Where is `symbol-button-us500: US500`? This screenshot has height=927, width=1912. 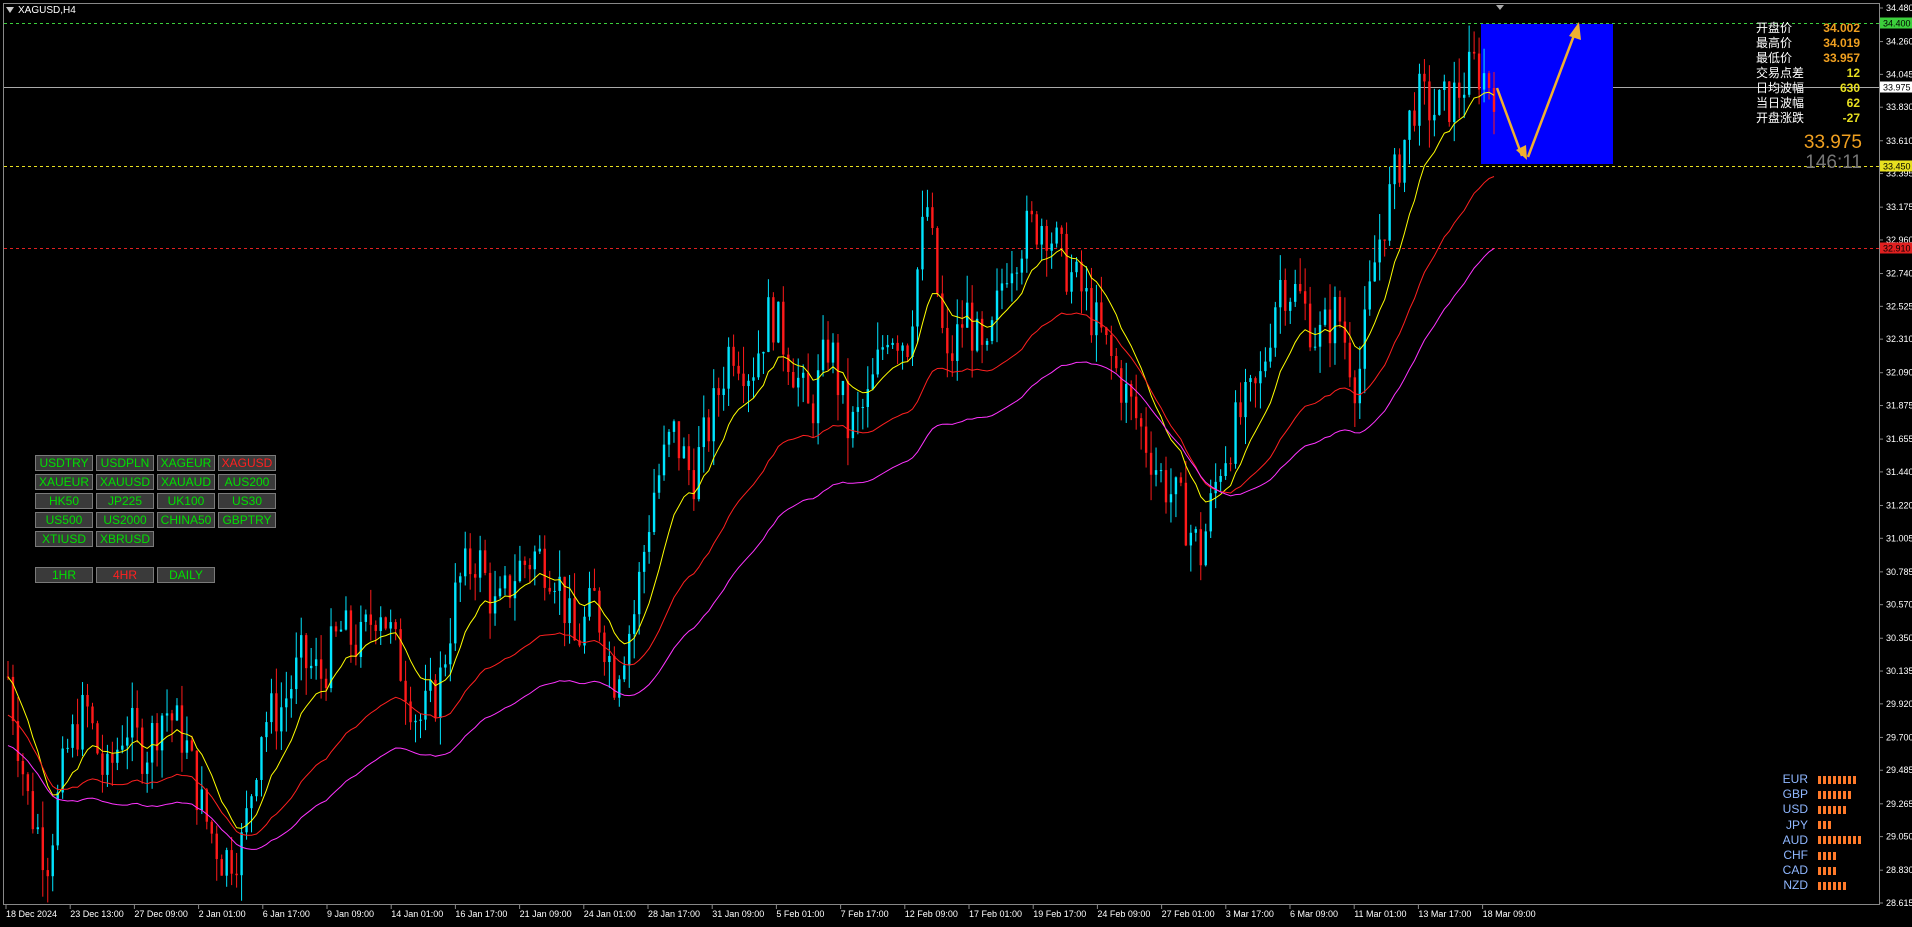
symbol-button-us500: US500 is located at coordinates (64, 520).